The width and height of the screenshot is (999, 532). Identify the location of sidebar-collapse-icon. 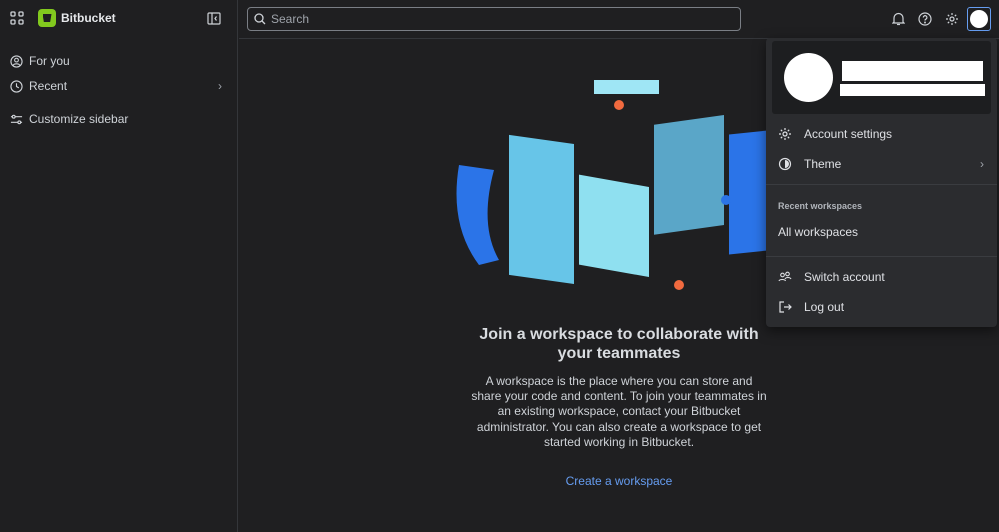
(214, 18).